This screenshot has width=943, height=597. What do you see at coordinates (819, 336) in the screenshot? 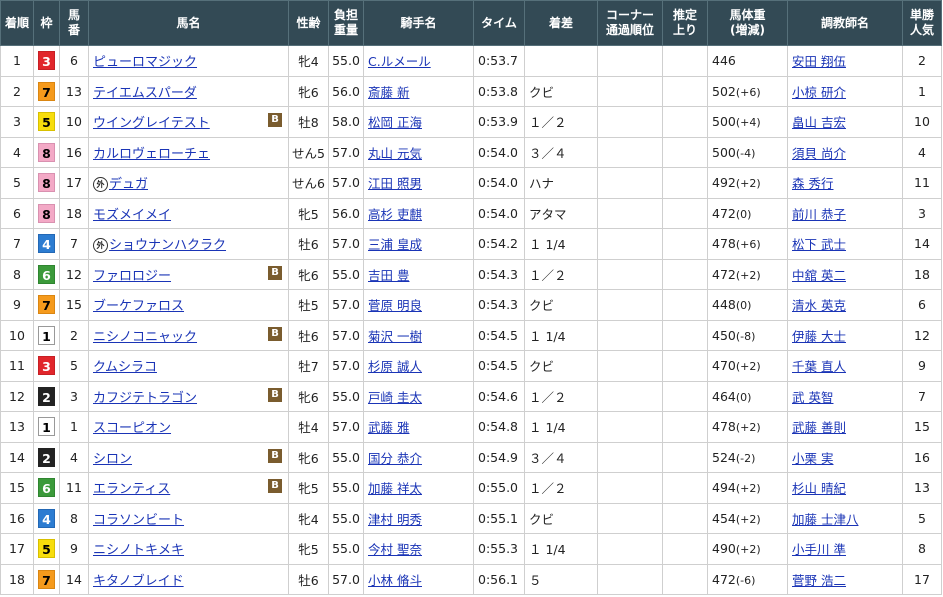
I see `trainer-link: 伊藤 大士` at bounding box center [819, 336].